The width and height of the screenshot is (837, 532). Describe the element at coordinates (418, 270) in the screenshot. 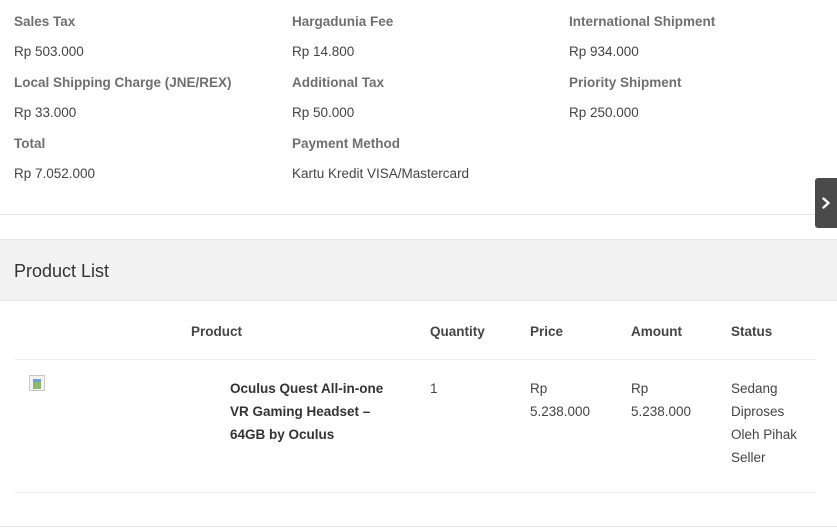

I see `product-list-header: Product List` at that location.